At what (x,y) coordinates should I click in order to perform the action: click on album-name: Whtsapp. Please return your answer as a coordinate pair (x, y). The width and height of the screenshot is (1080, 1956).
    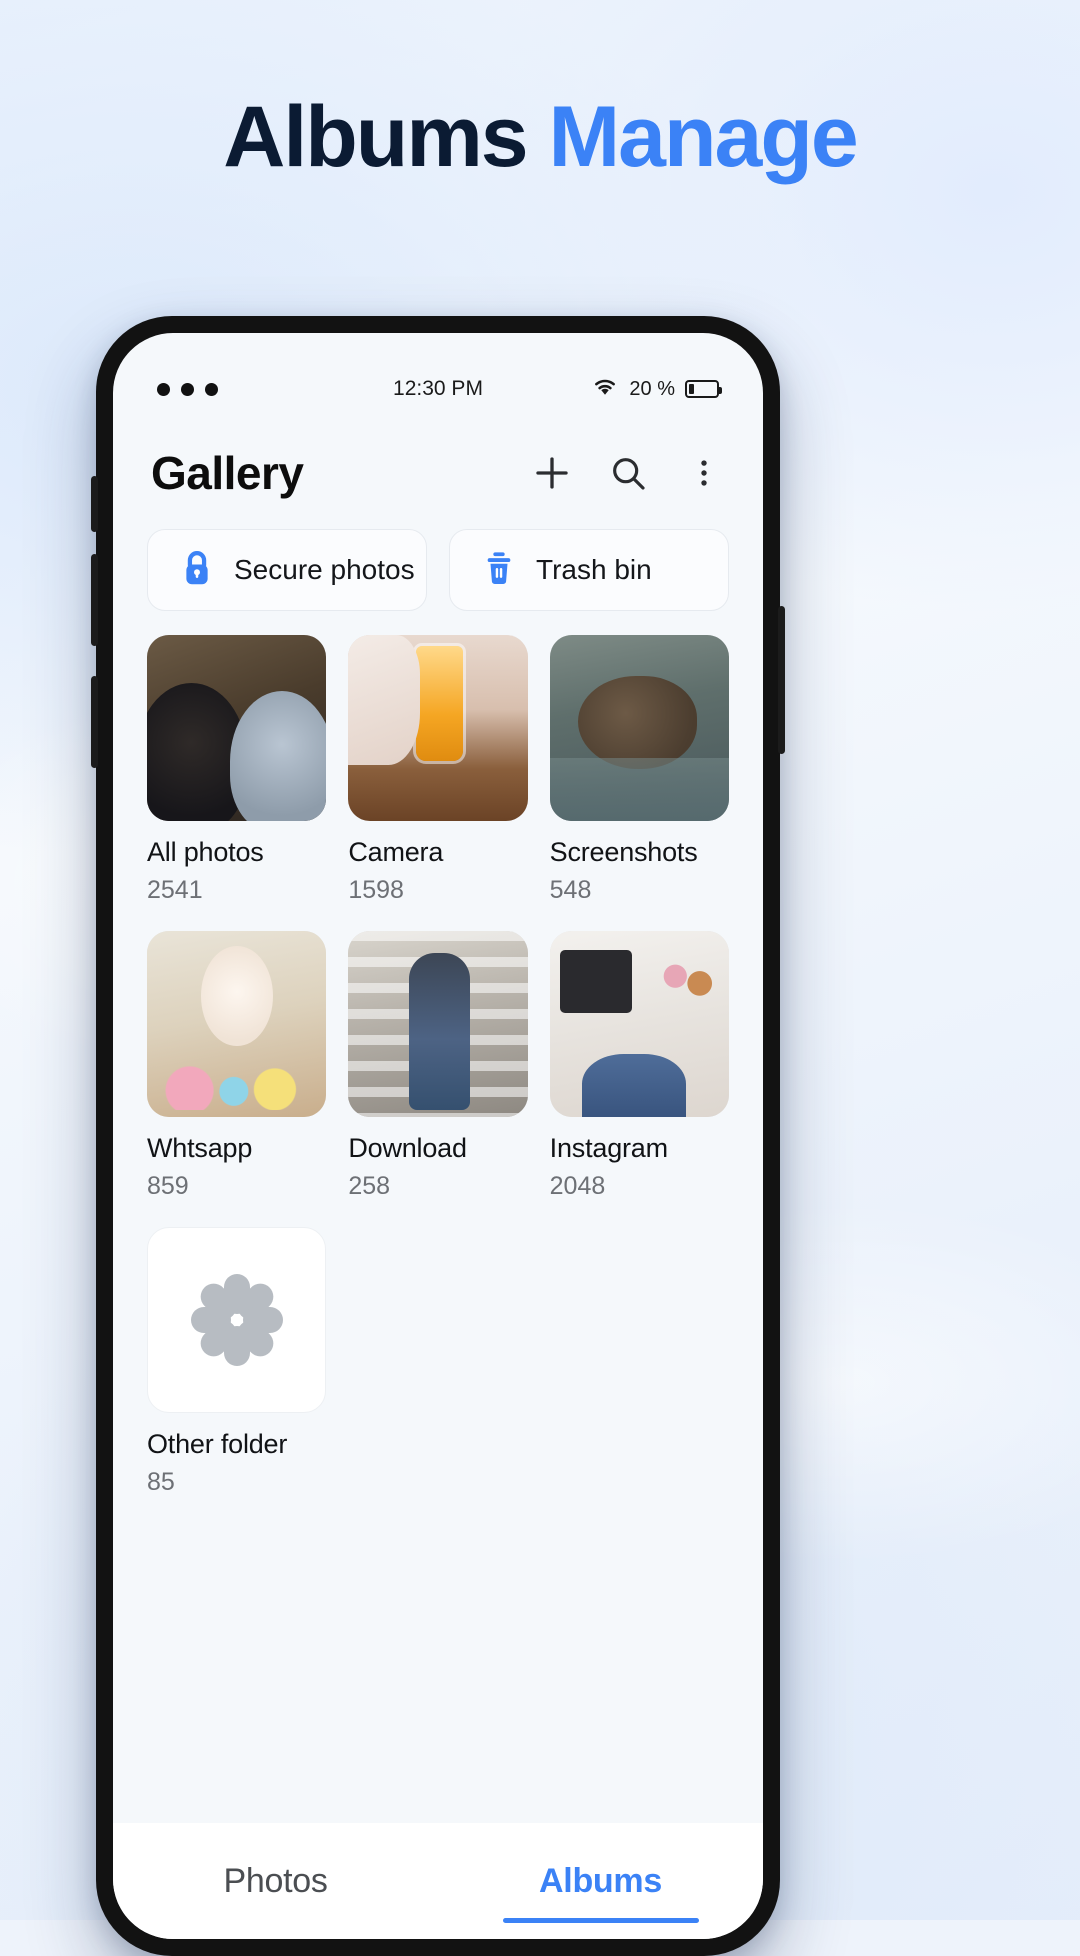
    Looking at the image, I should click on (200, 1148).